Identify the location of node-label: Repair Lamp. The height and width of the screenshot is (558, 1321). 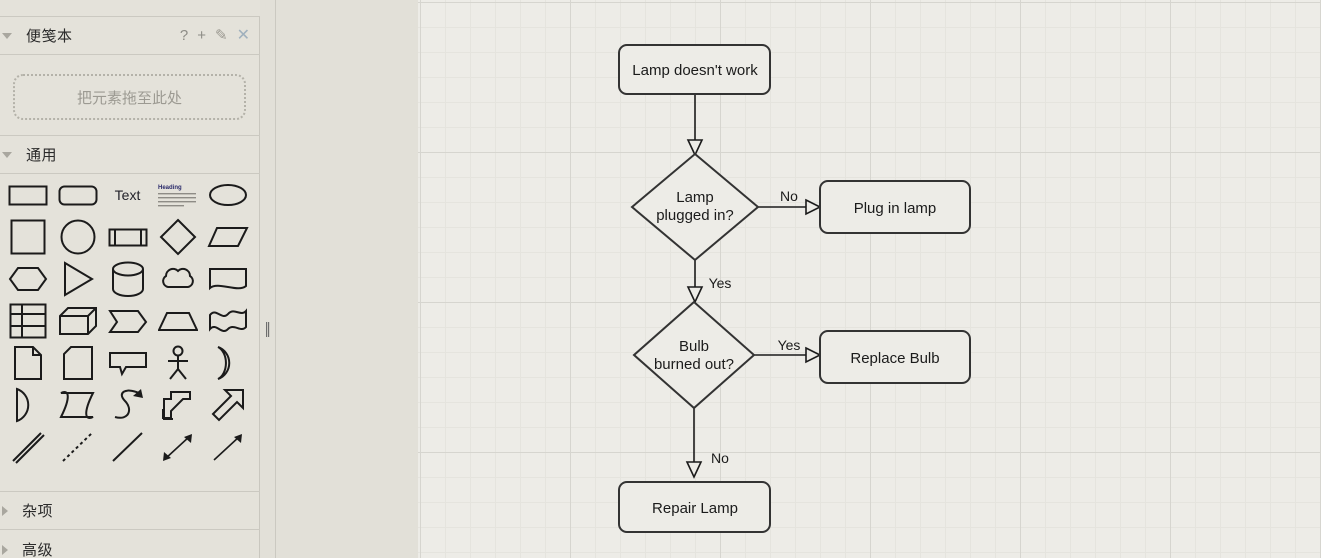
(695, 508).